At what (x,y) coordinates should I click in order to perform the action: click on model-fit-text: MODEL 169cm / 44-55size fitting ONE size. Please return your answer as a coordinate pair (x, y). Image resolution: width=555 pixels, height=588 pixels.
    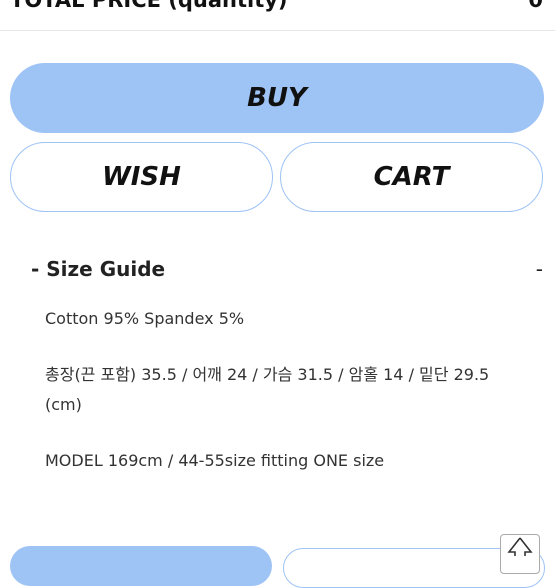
    Looking at the image, I should click on (215, 460).